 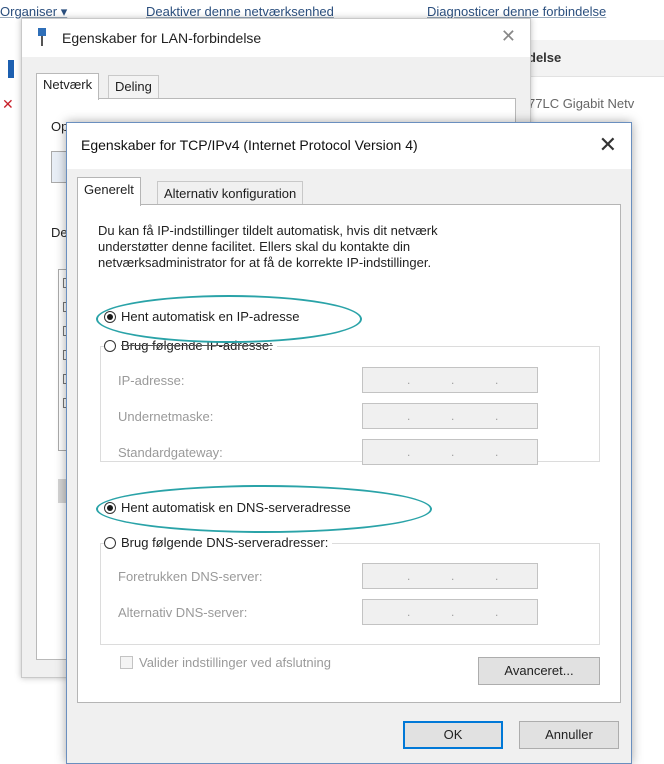 What do you see at coordinates (218, 542) in the screenshot?
I see `dns-manual-radio: Brug følgende DNS-serveradresser:` at bounding box center [218, 542].